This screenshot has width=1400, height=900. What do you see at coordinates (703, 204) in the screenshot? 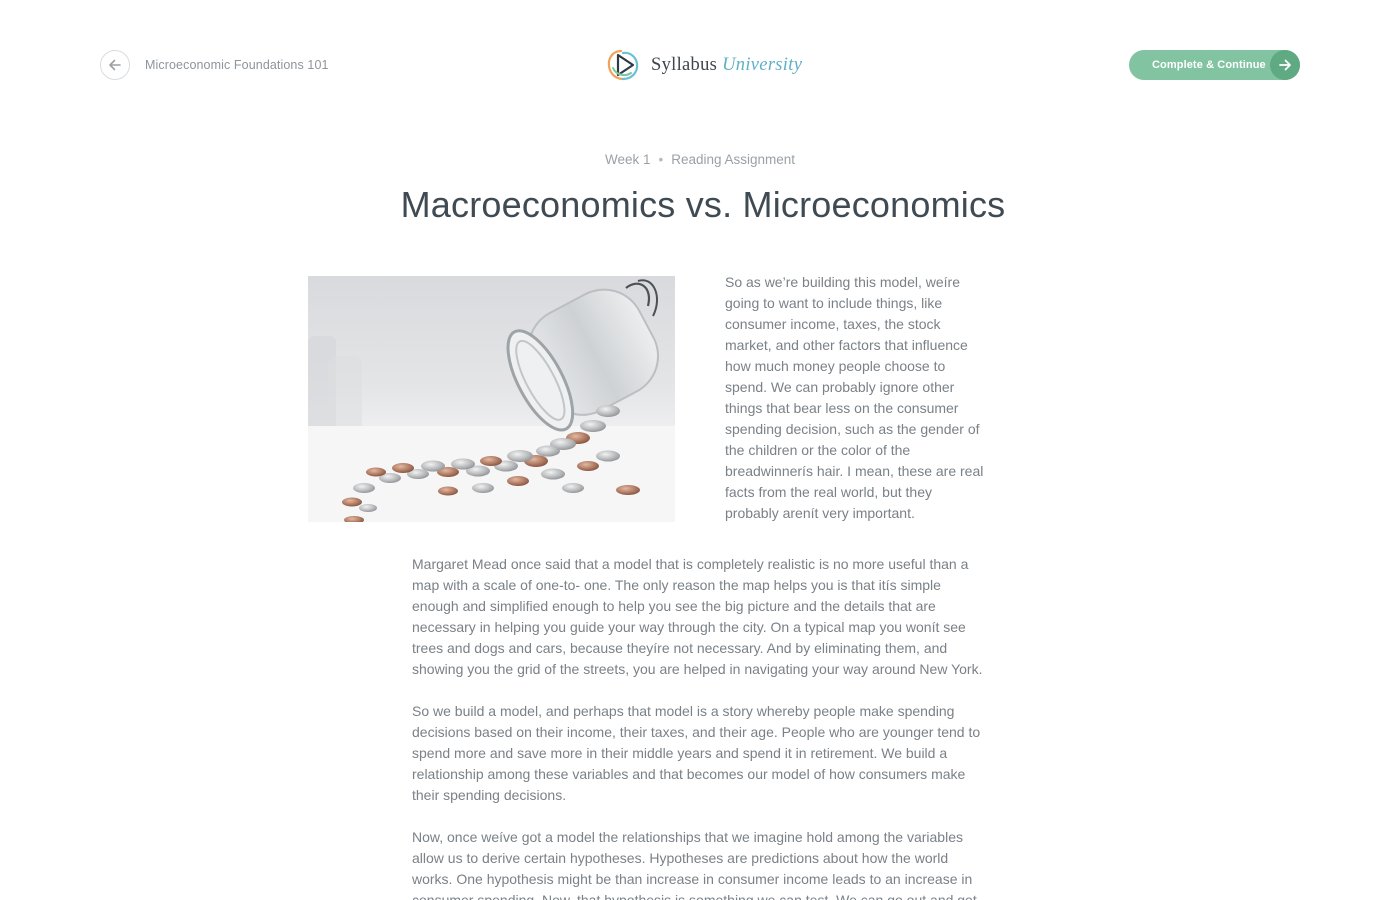
I see `page-title: Macroeconomics vs. Microeconomics` at bounding box center [703, 204].